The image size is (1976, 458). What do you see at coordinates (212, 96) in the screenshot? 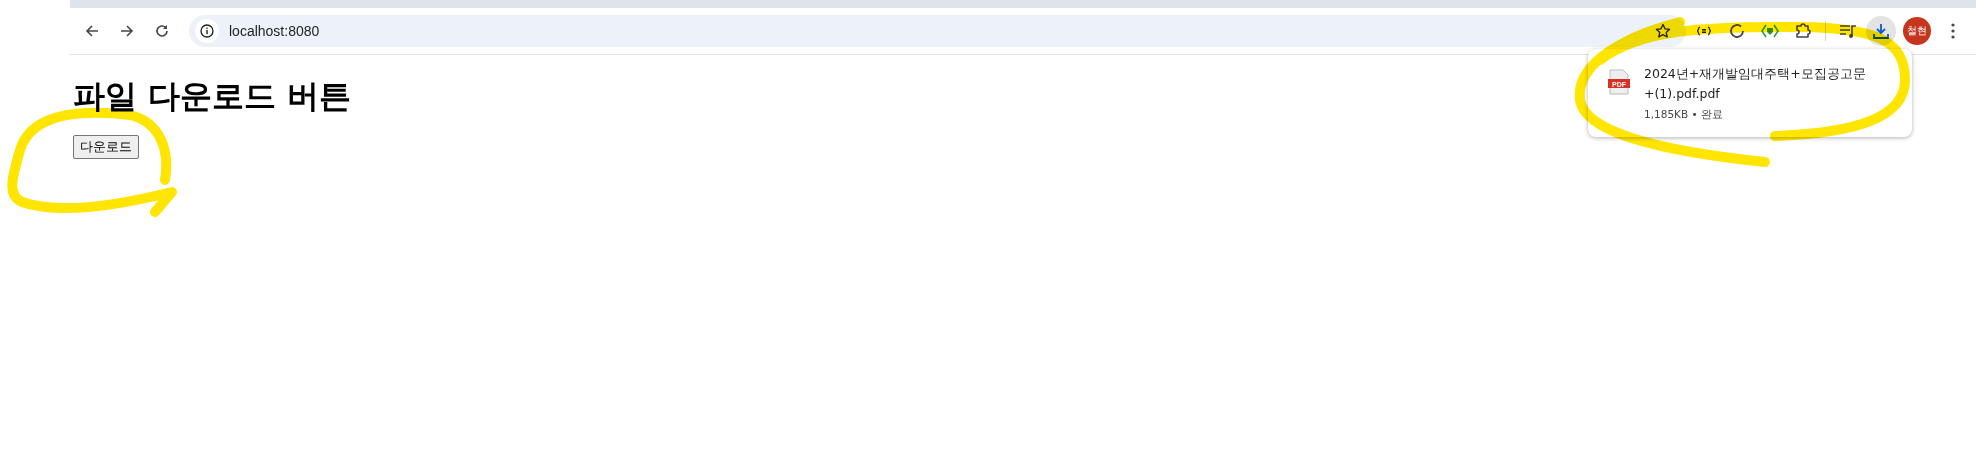
I see `page-heading: 파일 다운로드 버튼` at bounding box center [212, 96].